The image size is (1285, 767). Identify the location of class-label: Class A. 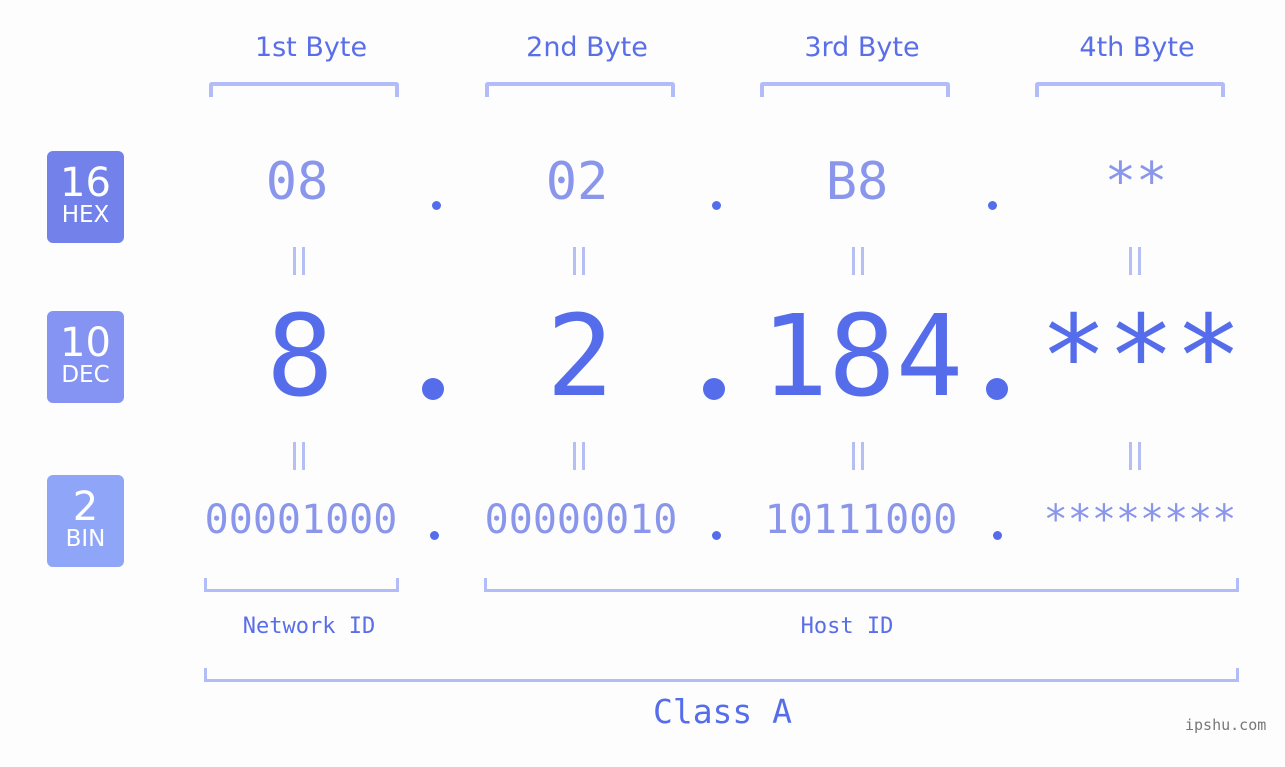
(722, 711).